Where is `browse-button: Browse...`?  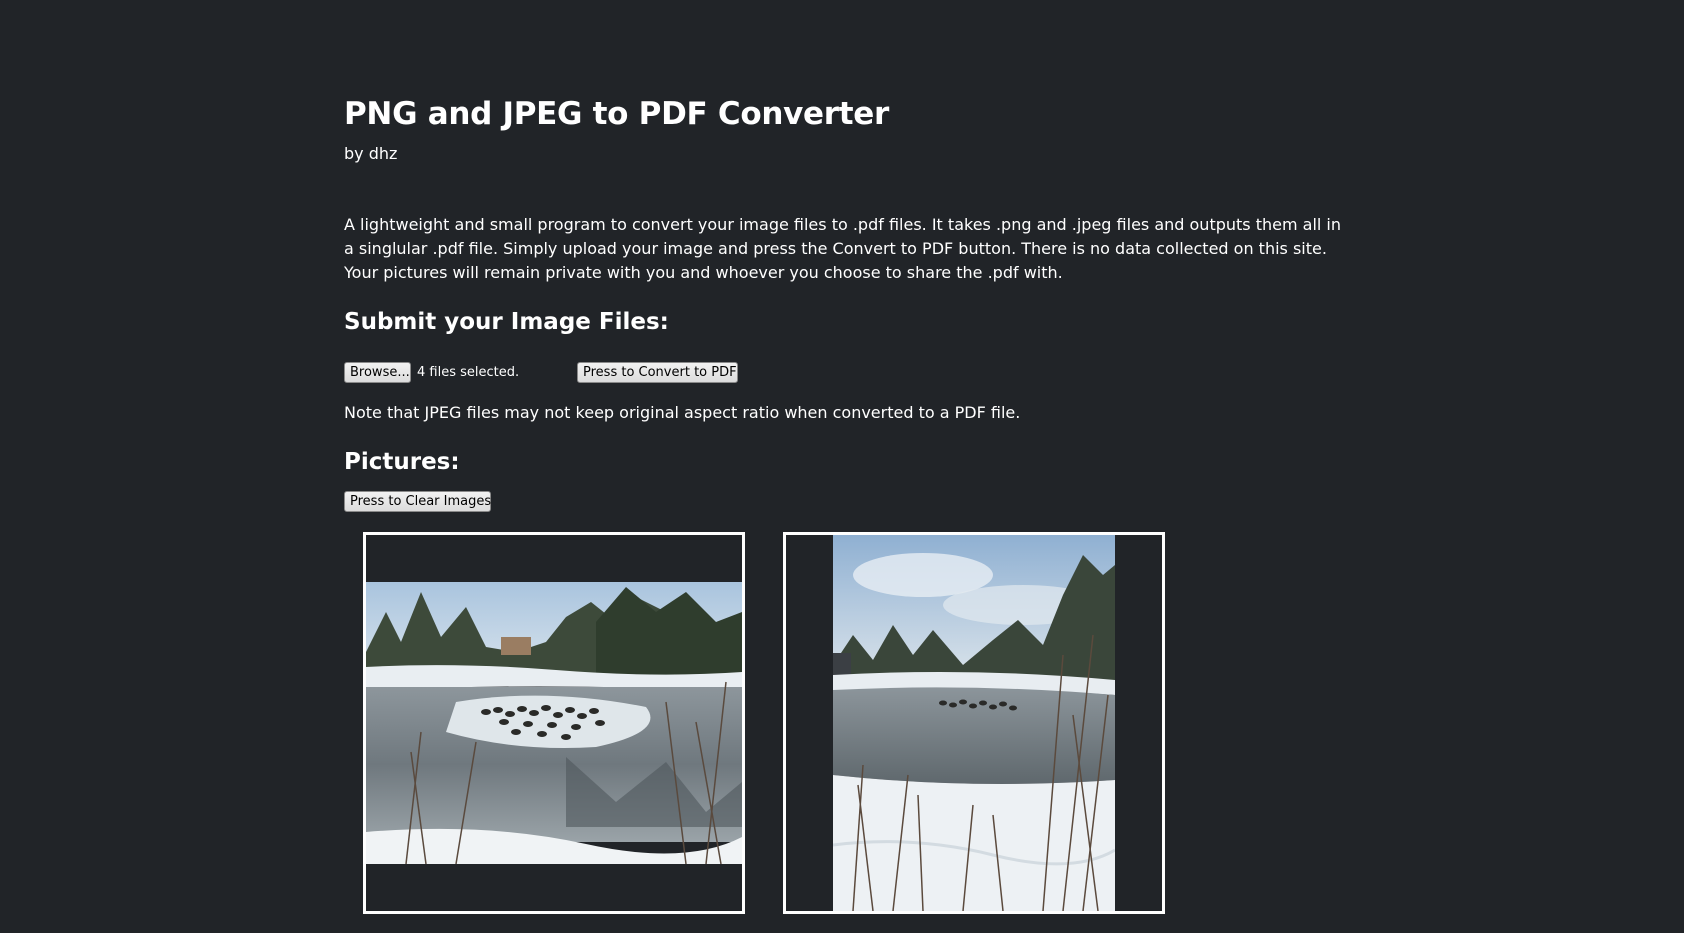 browse-button: Browse... is located at coordinates (377, 372).